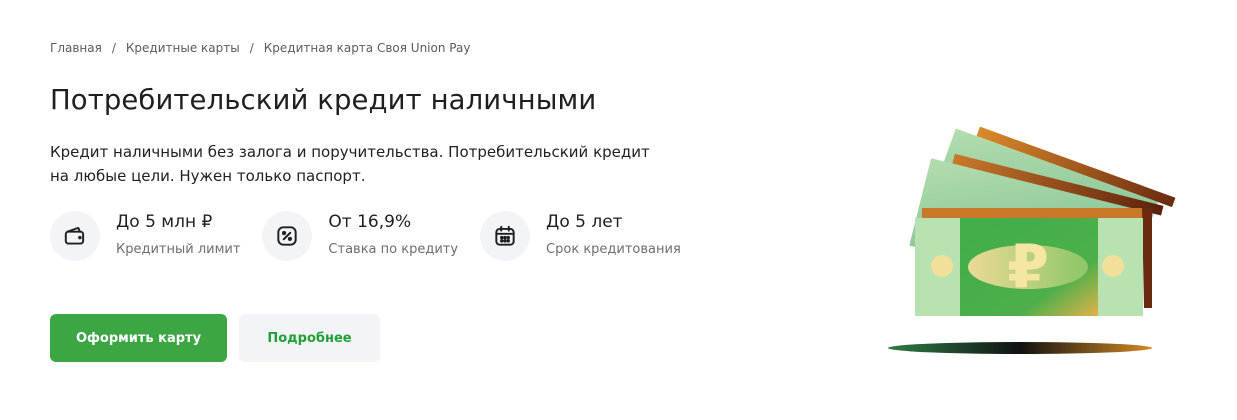  I want to click on feature-value: От 16,9%, so click(370, 222).